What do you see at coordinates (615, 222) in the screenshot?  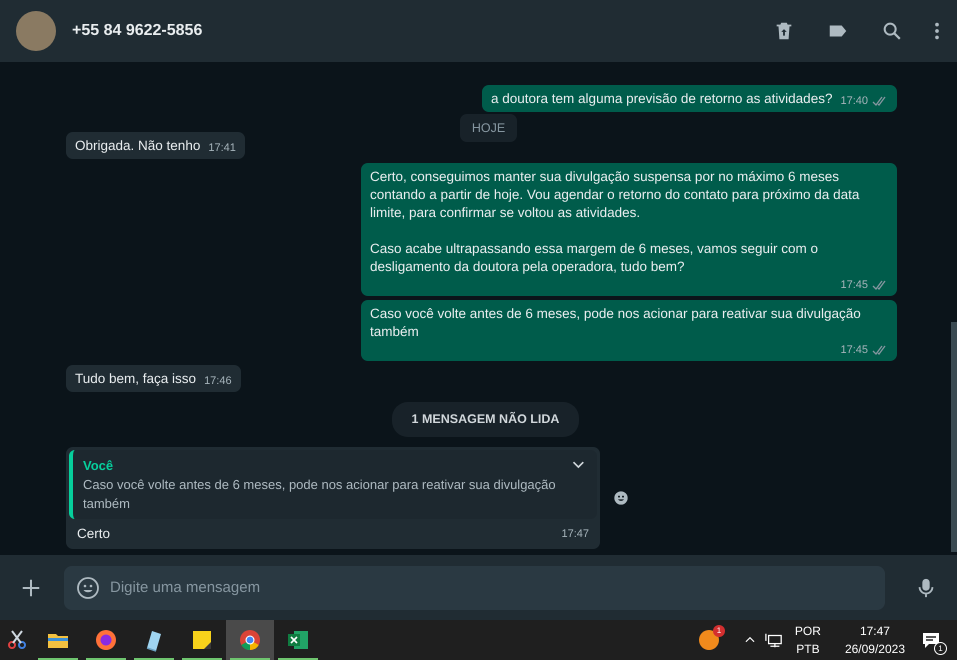 I see `message-text: Certo, conseguimos manter sua divulgação suspensa por no máximo 6 meses contando a partir de hoje. Vou agendar o retorno do contato para próximo da data limite, para confirmar se voltou as atividades. Caso acabe ultrapassando essa margem de 6 meses, vamos seguir com o desligamento da doutora pela operadora, tudo bem?` at bounding box center [615, 222].